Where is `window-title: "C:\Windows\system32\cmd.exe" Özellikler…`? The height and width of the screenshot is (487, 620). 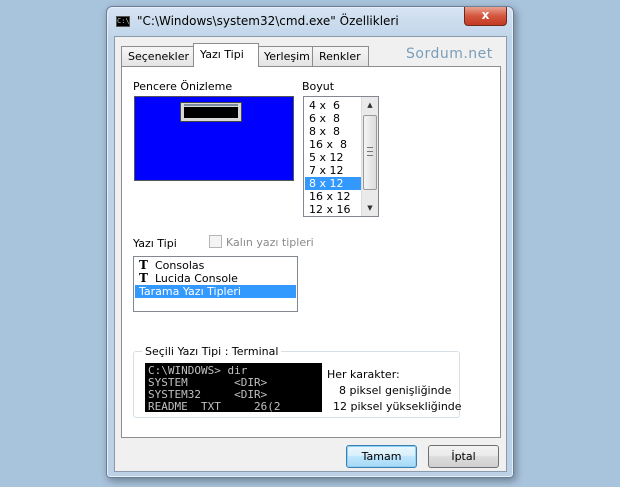 window-title: "C:\Windows\system32\cmd.exe" Özellikler… is located at coordinates (268, 21).